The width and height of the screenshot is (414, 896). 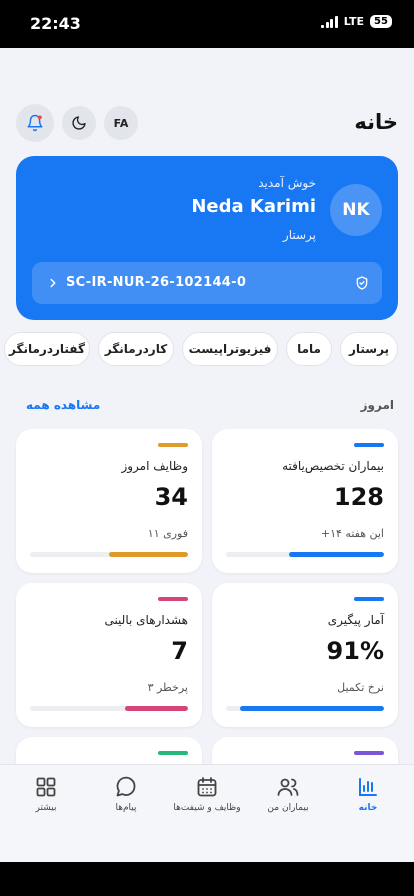 I want to click on tab-label: خانه, so click(x=368, y=808).